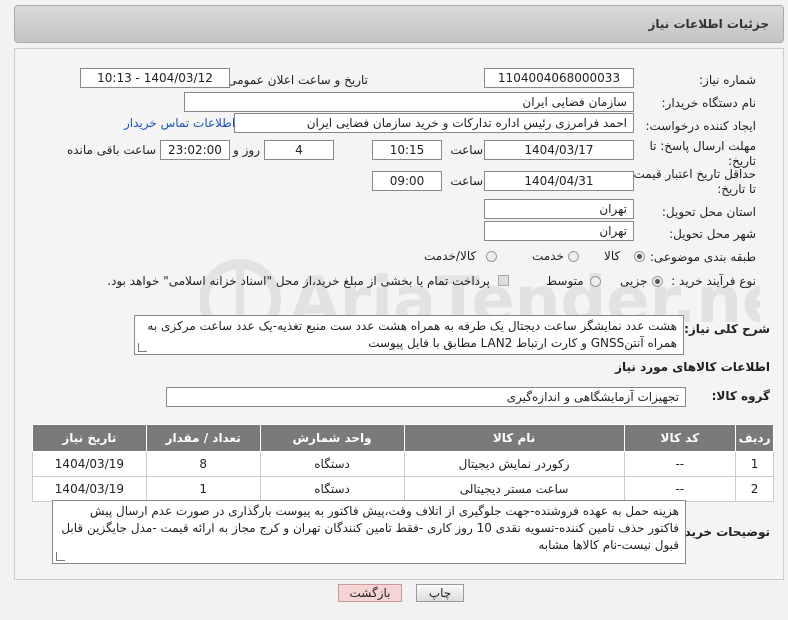 The width and height of the screenshot is (788, 620). Describe the element at coordinates (332, 438) in the screenshot. I see `col-unit: واحد شمارش` at that location.